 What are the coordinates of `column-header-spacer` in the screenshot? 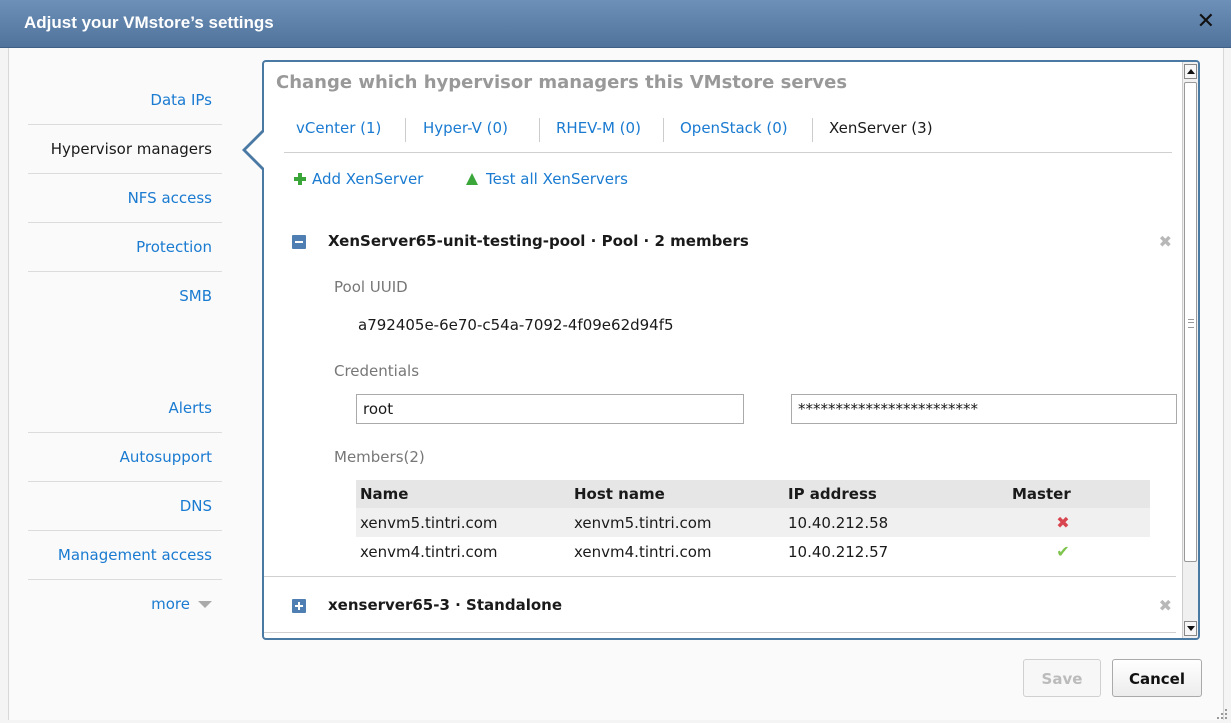 It's located at (1138, 494).